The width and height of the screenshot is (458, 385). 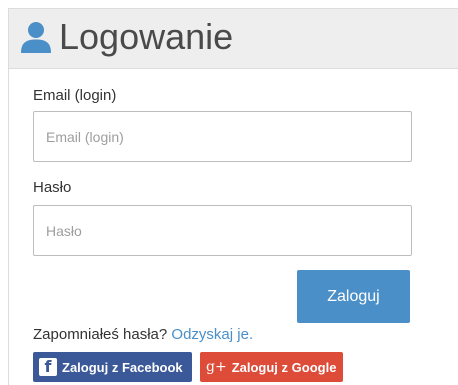 What do you see at coordinates (122, 367) in the screenshot?
I see `facebook-login-label: Zaloguj z Facebook` at bounding box center [122, 367].